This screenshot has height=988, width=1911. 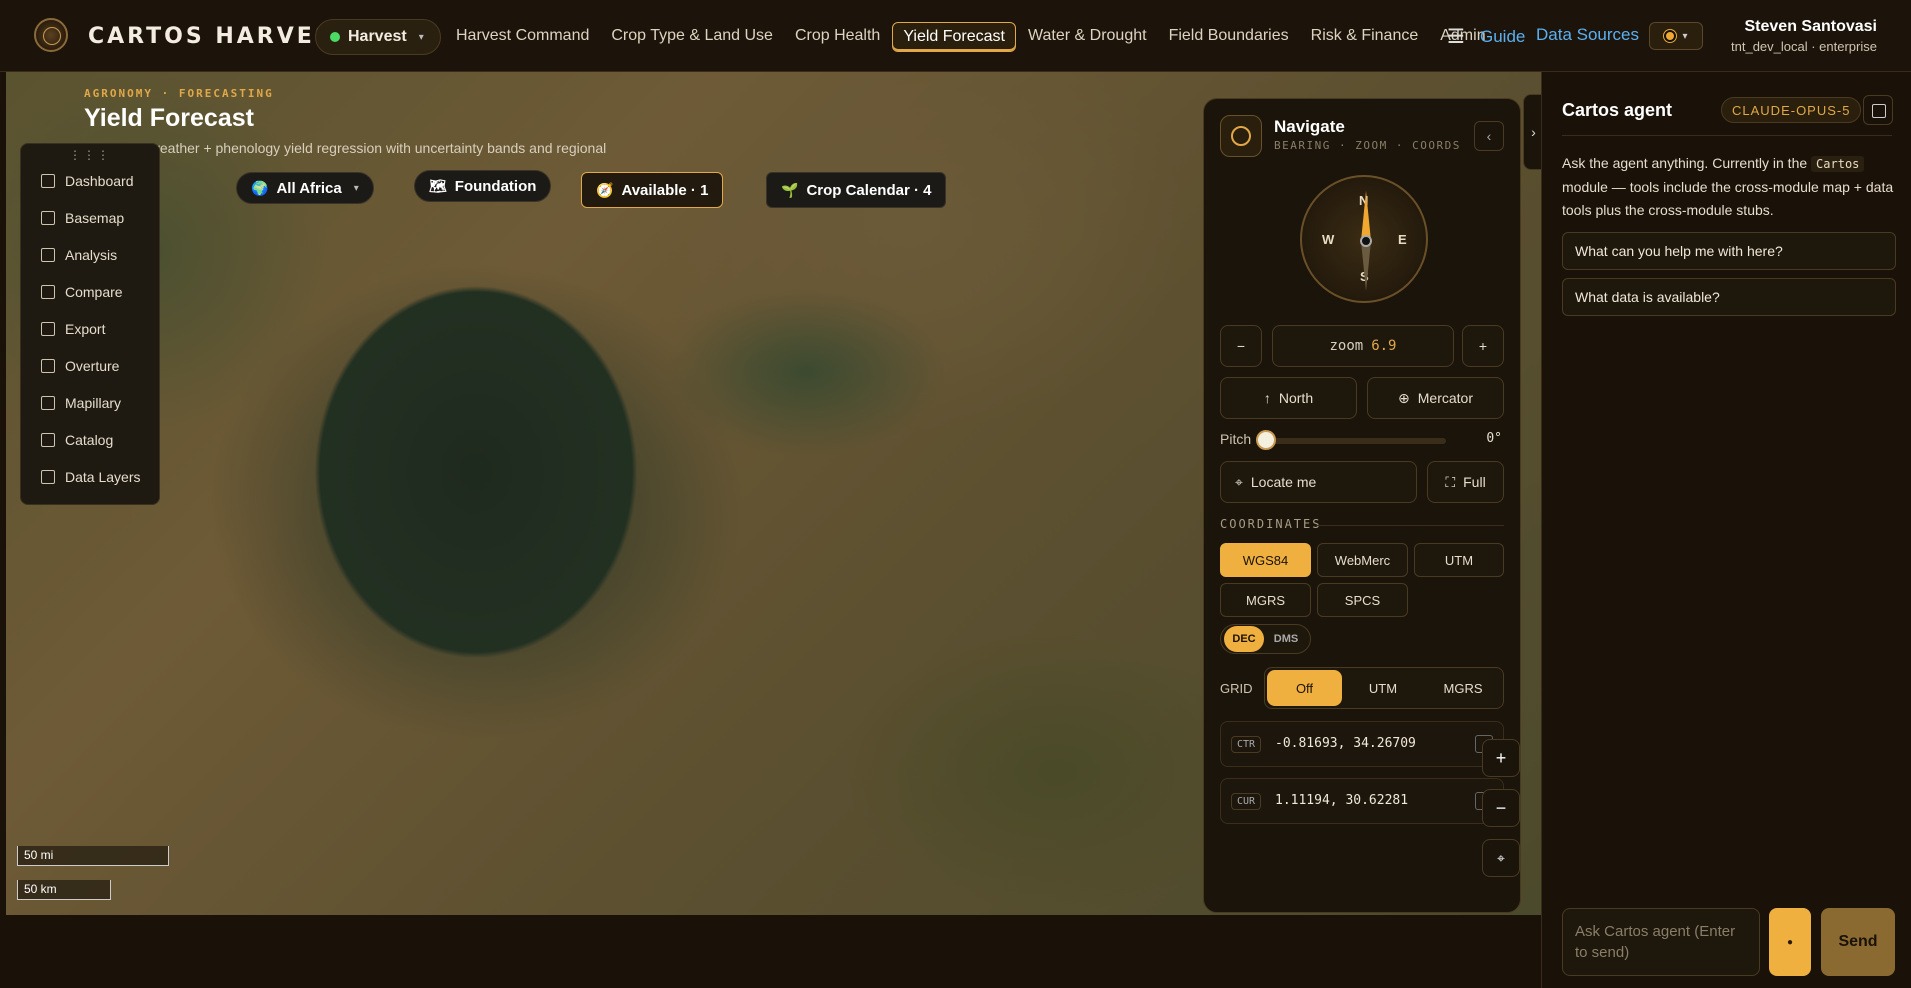 I want to click on format-dms: DMS, so click(x=1286, y=639).